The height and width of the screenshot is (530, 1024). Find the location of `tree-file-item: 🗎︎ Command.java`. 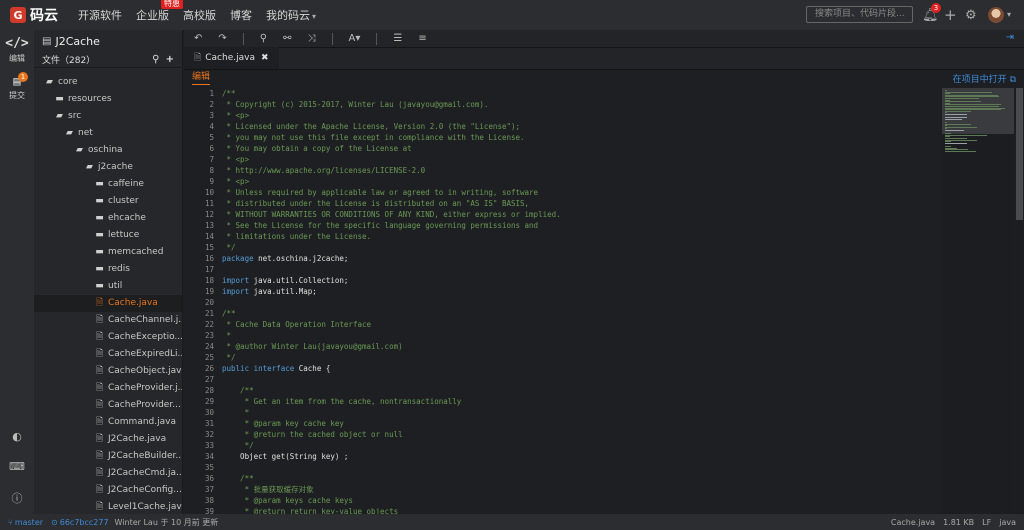

tree-file-item: 🗎︎ Command.java is located at coordinates (108, 422).